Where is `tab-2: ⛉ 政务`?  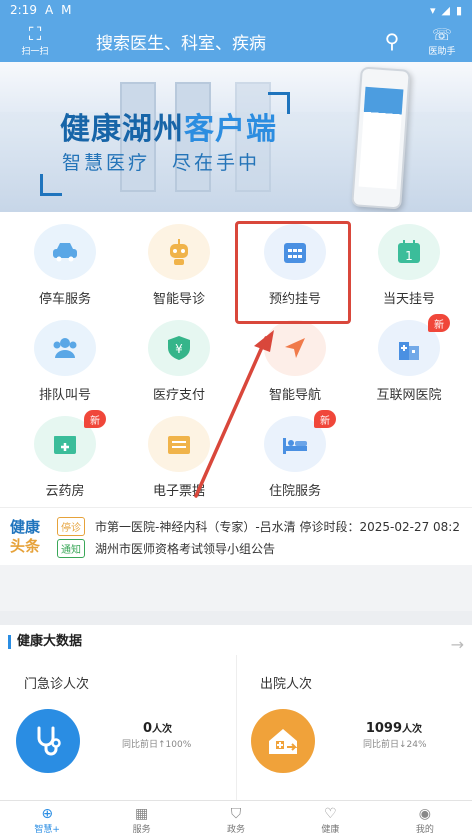
tab-2: ⛉ 政务 is located at coordinates (236, 820).